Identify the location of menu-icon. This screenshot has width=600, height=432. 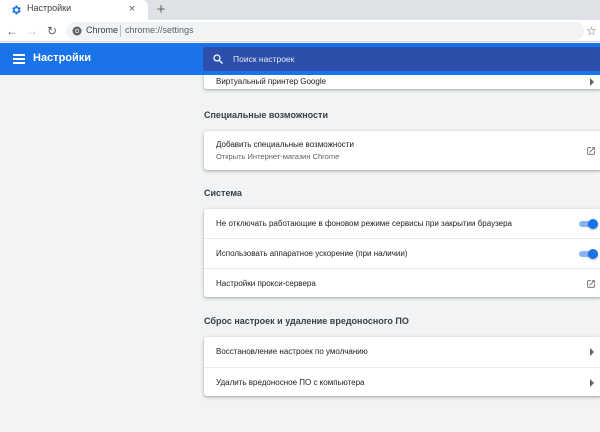
(19, 59).